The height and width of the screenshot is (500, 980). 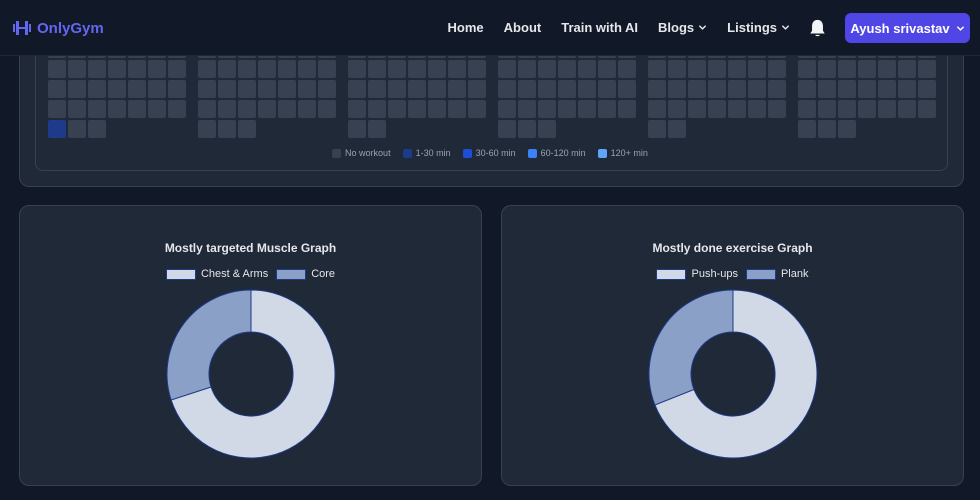 I want to click on nav-link-blogs: Blogs, so click(x=682, y=27).